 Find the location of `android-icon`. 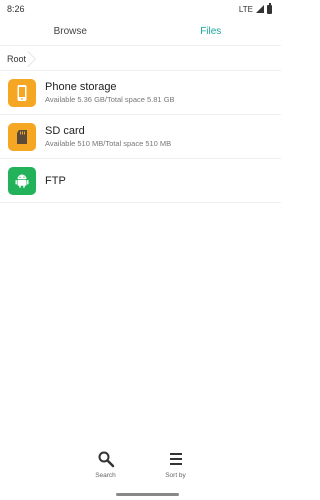

android-icon is located at coordinates (22, 180).